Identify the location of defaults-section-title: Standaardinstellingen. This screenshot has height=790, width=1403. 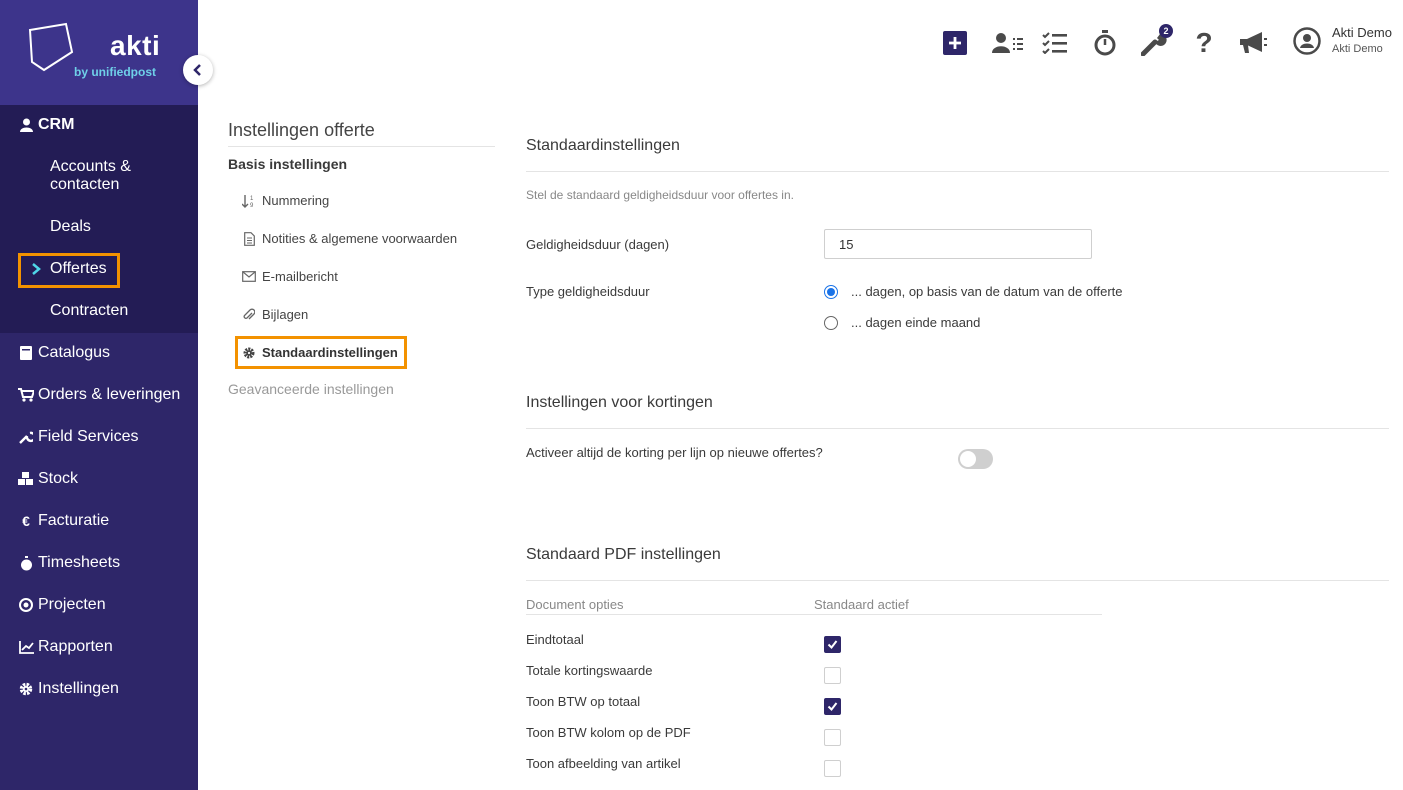
(603, 145).